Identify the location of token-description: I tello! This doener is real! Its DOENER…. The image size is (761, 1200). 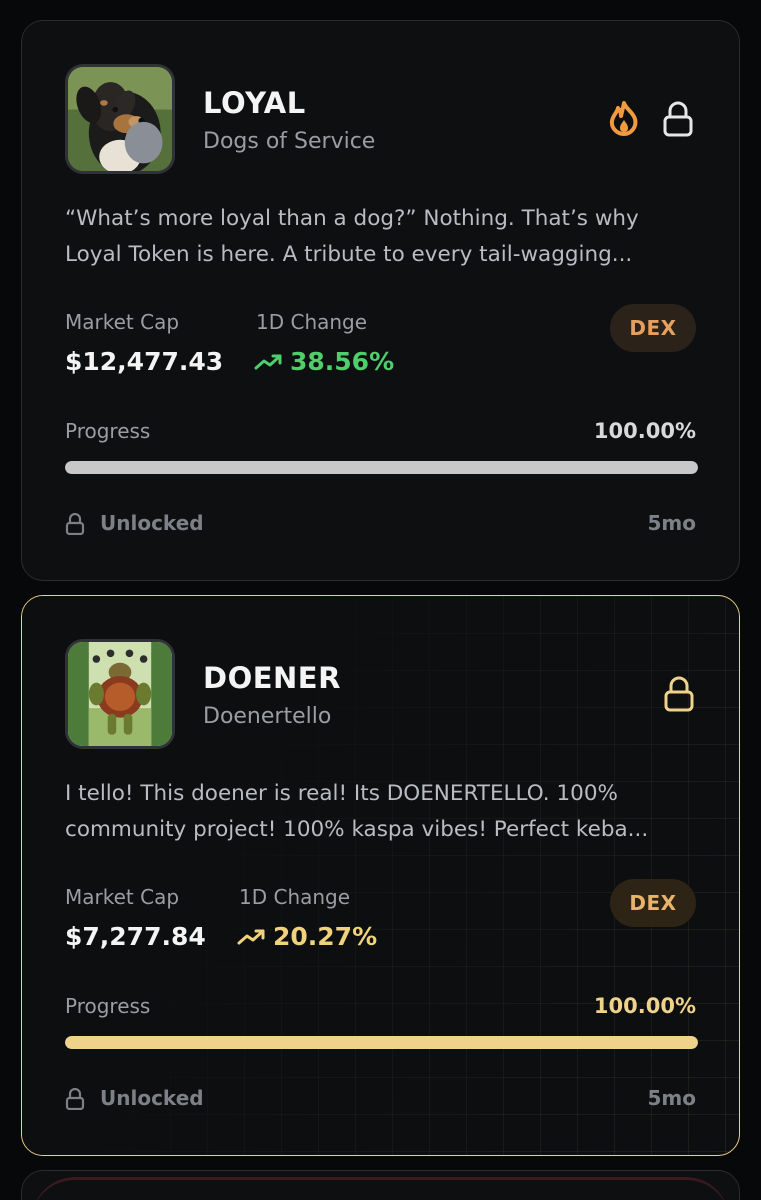
(385, 812).